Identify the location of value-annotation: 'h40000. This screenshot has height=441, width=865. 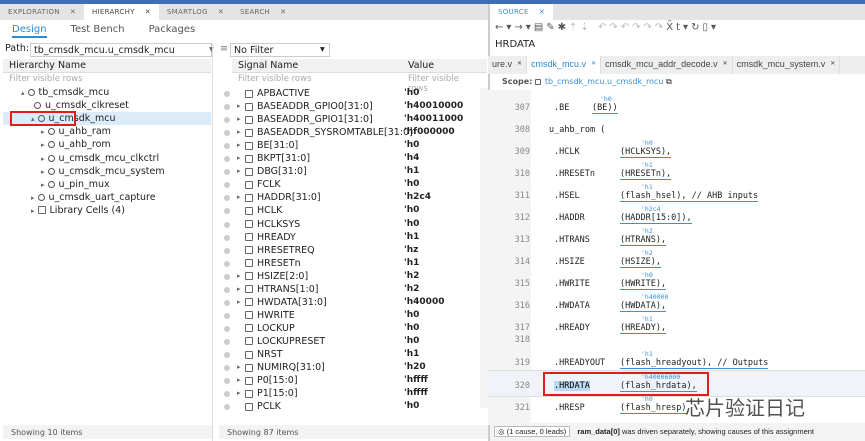
(654, 297).